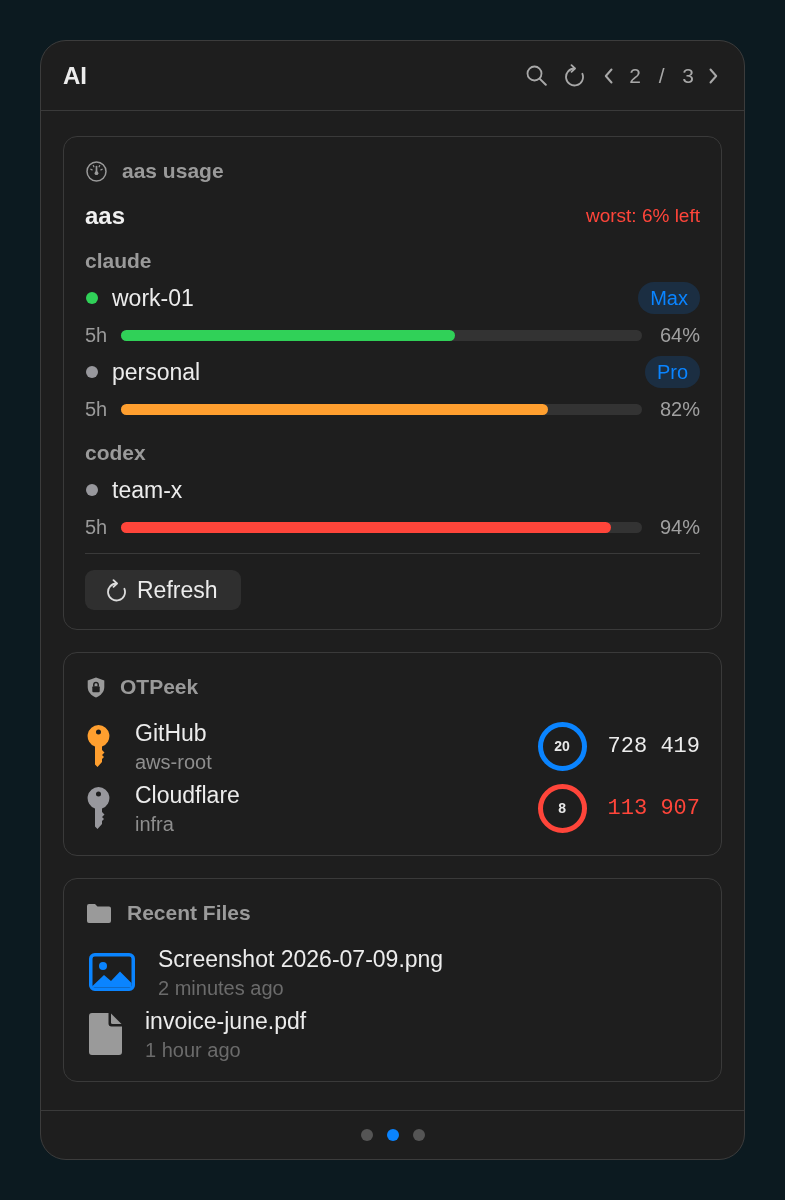 The image size is (785, 1200). Describe the element at coordinates (173, 761) in the screenshot. I see `account-label: aws-root` at that location.